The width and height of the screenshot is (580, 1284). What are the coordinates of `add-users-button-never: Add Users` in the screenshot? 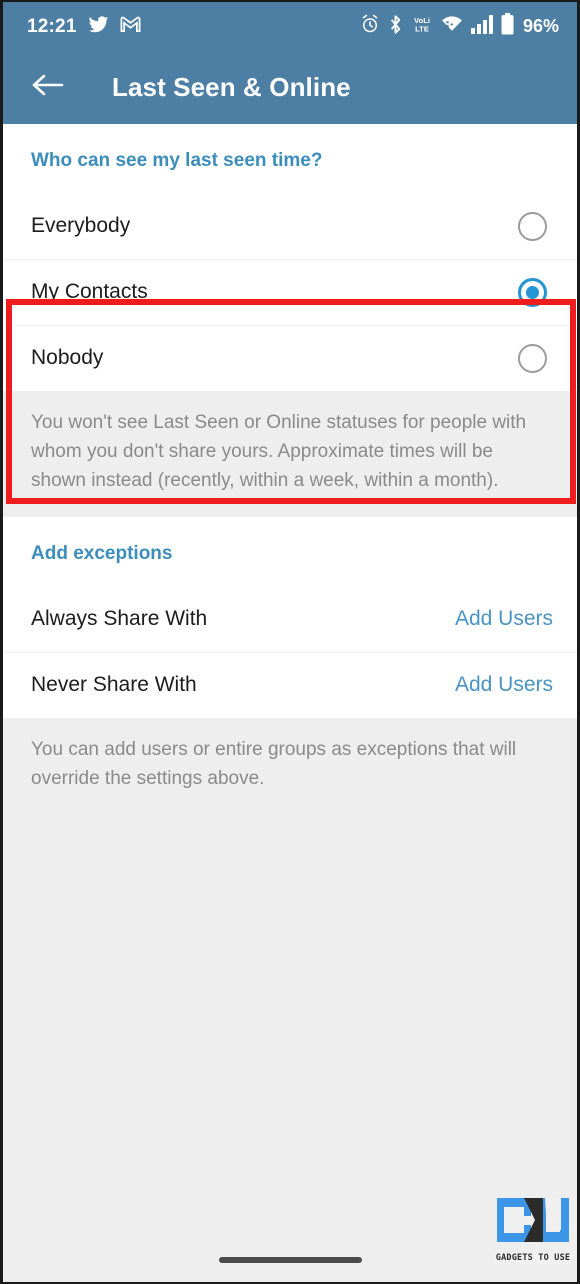 It's located at (504, 685).